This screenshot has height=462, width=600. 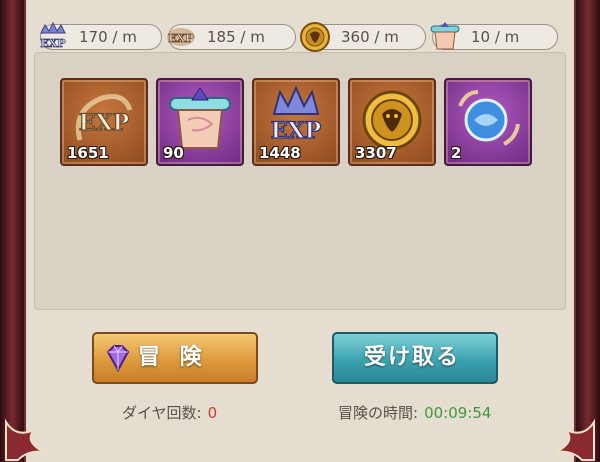 I want to click on corner-ornament-right, so click(x=575, y=439).